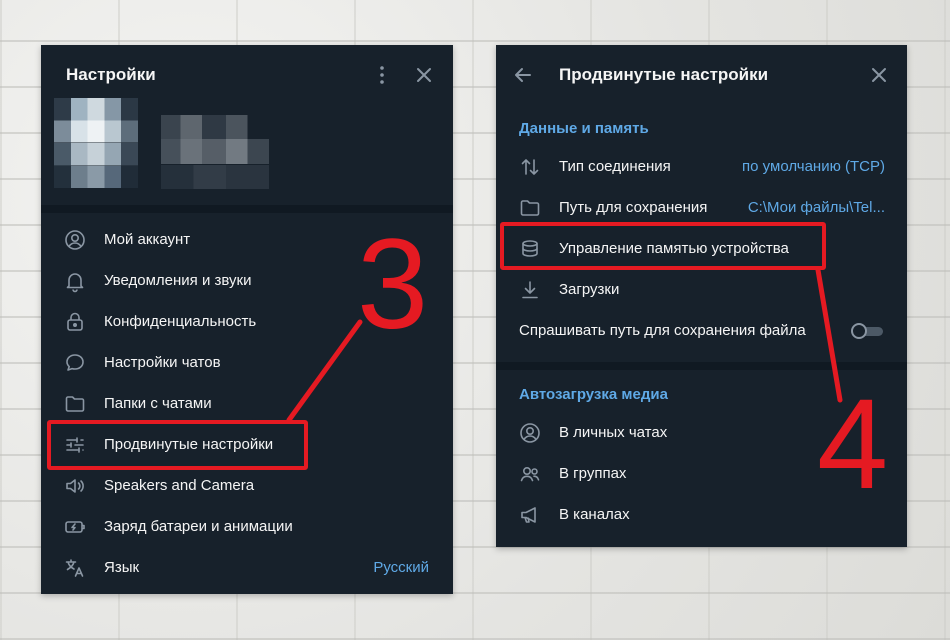 The width and height of the screenshot is (950, 640). I want to click on step-number-4: 4, so click(853, 444).